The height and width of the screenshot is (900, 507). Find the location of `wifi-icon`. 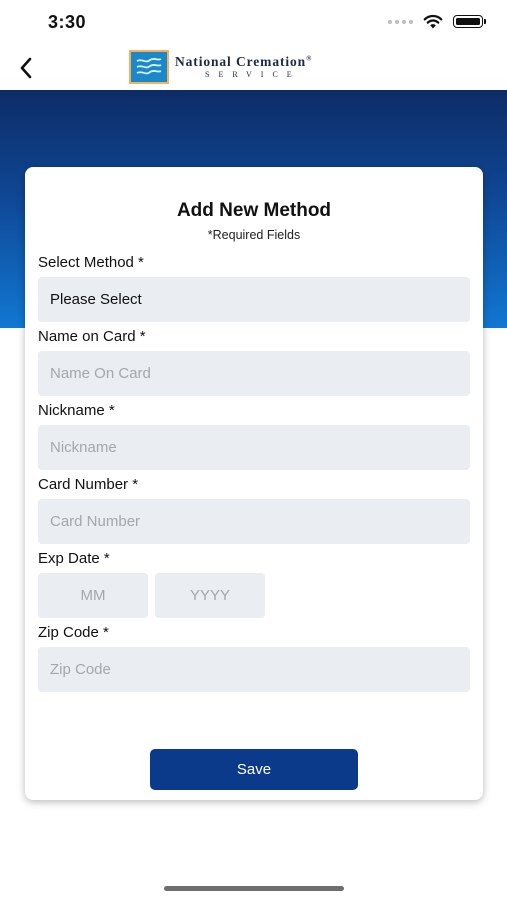

wifi-icon is located at coordinates (433, 21).